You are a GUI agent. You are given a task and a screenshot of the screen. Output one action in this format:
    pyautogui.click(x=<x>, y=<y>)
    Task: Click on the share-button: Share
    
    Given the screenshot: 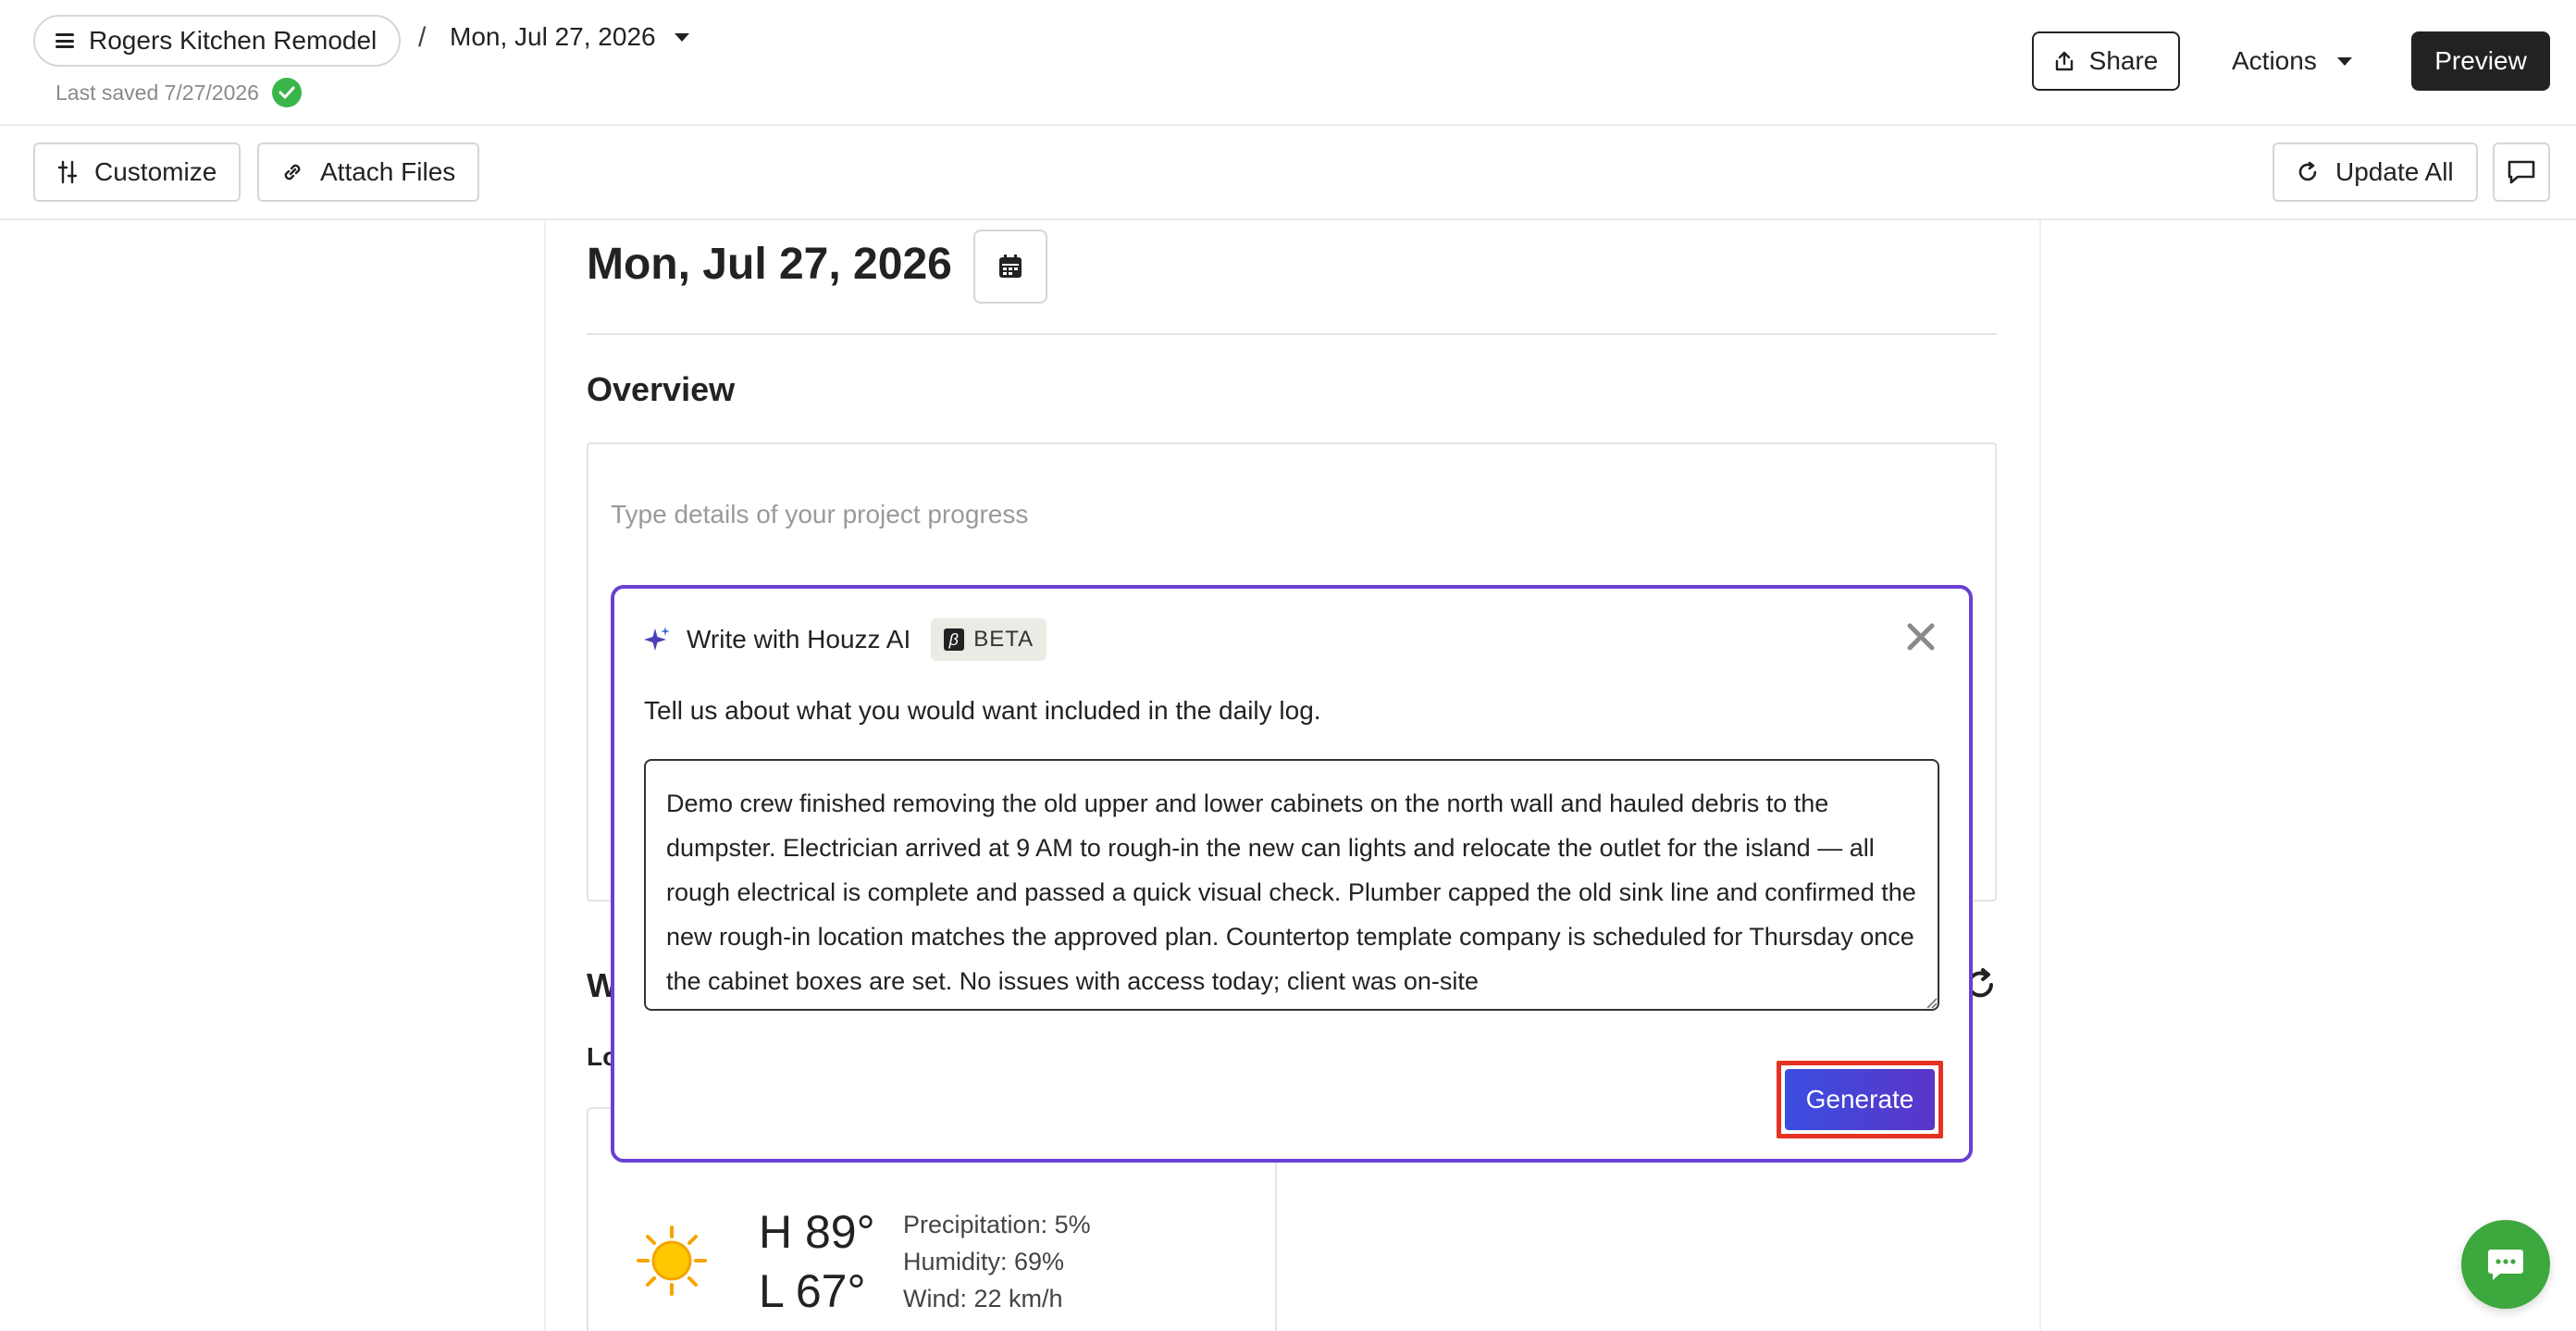 What is the action you would take?
    pyautogui.click(x=2106, y=61)
    